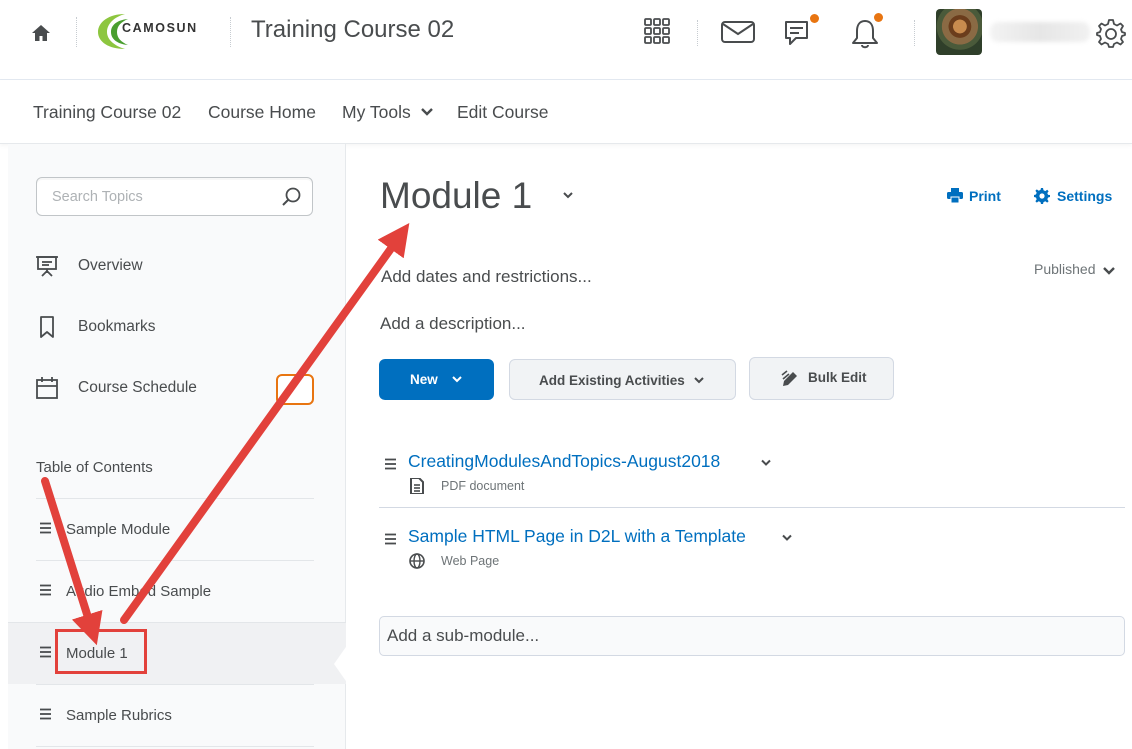 The height and width of the screenshot is (749, 1132). What do you see at coordinates (265, 423) in the screenshot?
I see `annotation-arrow-up` at bounding box center [265, 423].